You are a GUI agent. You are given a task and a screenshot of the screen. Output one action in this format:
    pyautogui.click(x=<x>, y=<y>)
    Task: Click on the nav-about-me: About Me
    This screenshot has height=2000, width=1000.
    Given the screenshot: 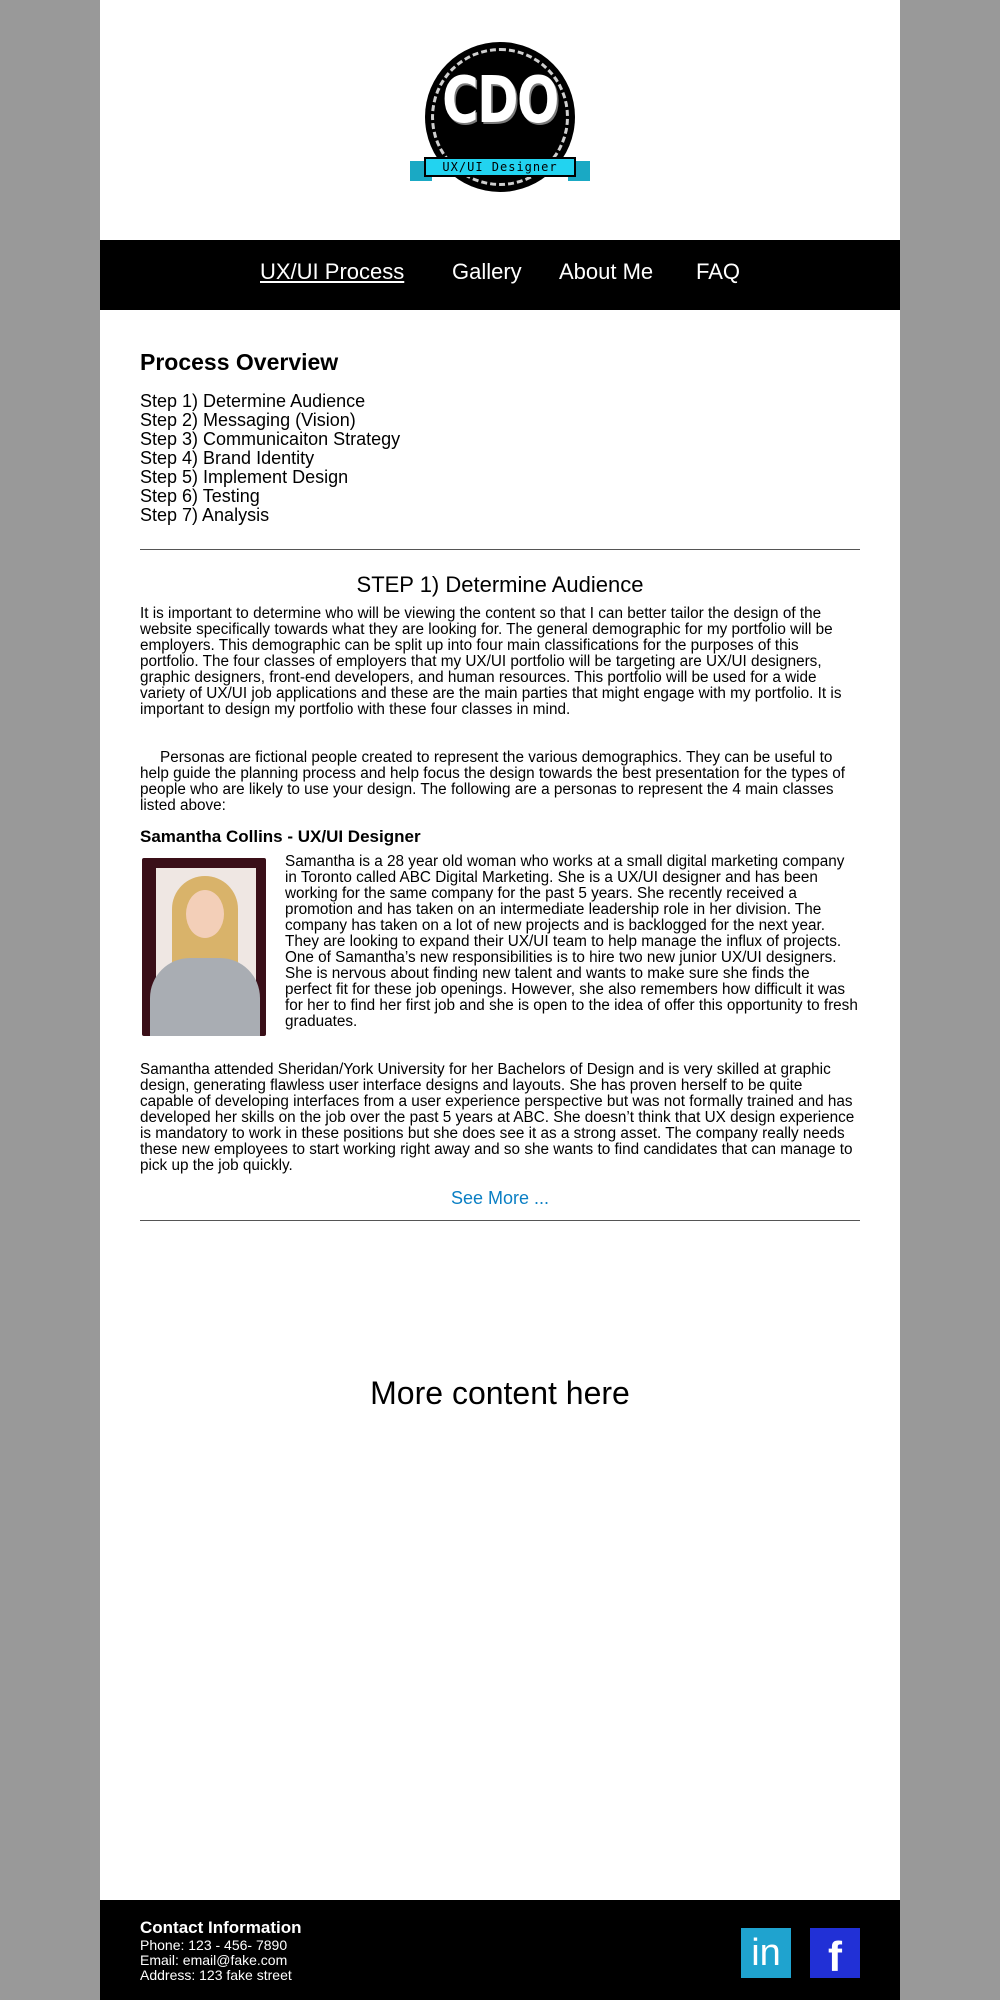 What is the action you would take?
    pyautogui.click(x=606, y=272)
    